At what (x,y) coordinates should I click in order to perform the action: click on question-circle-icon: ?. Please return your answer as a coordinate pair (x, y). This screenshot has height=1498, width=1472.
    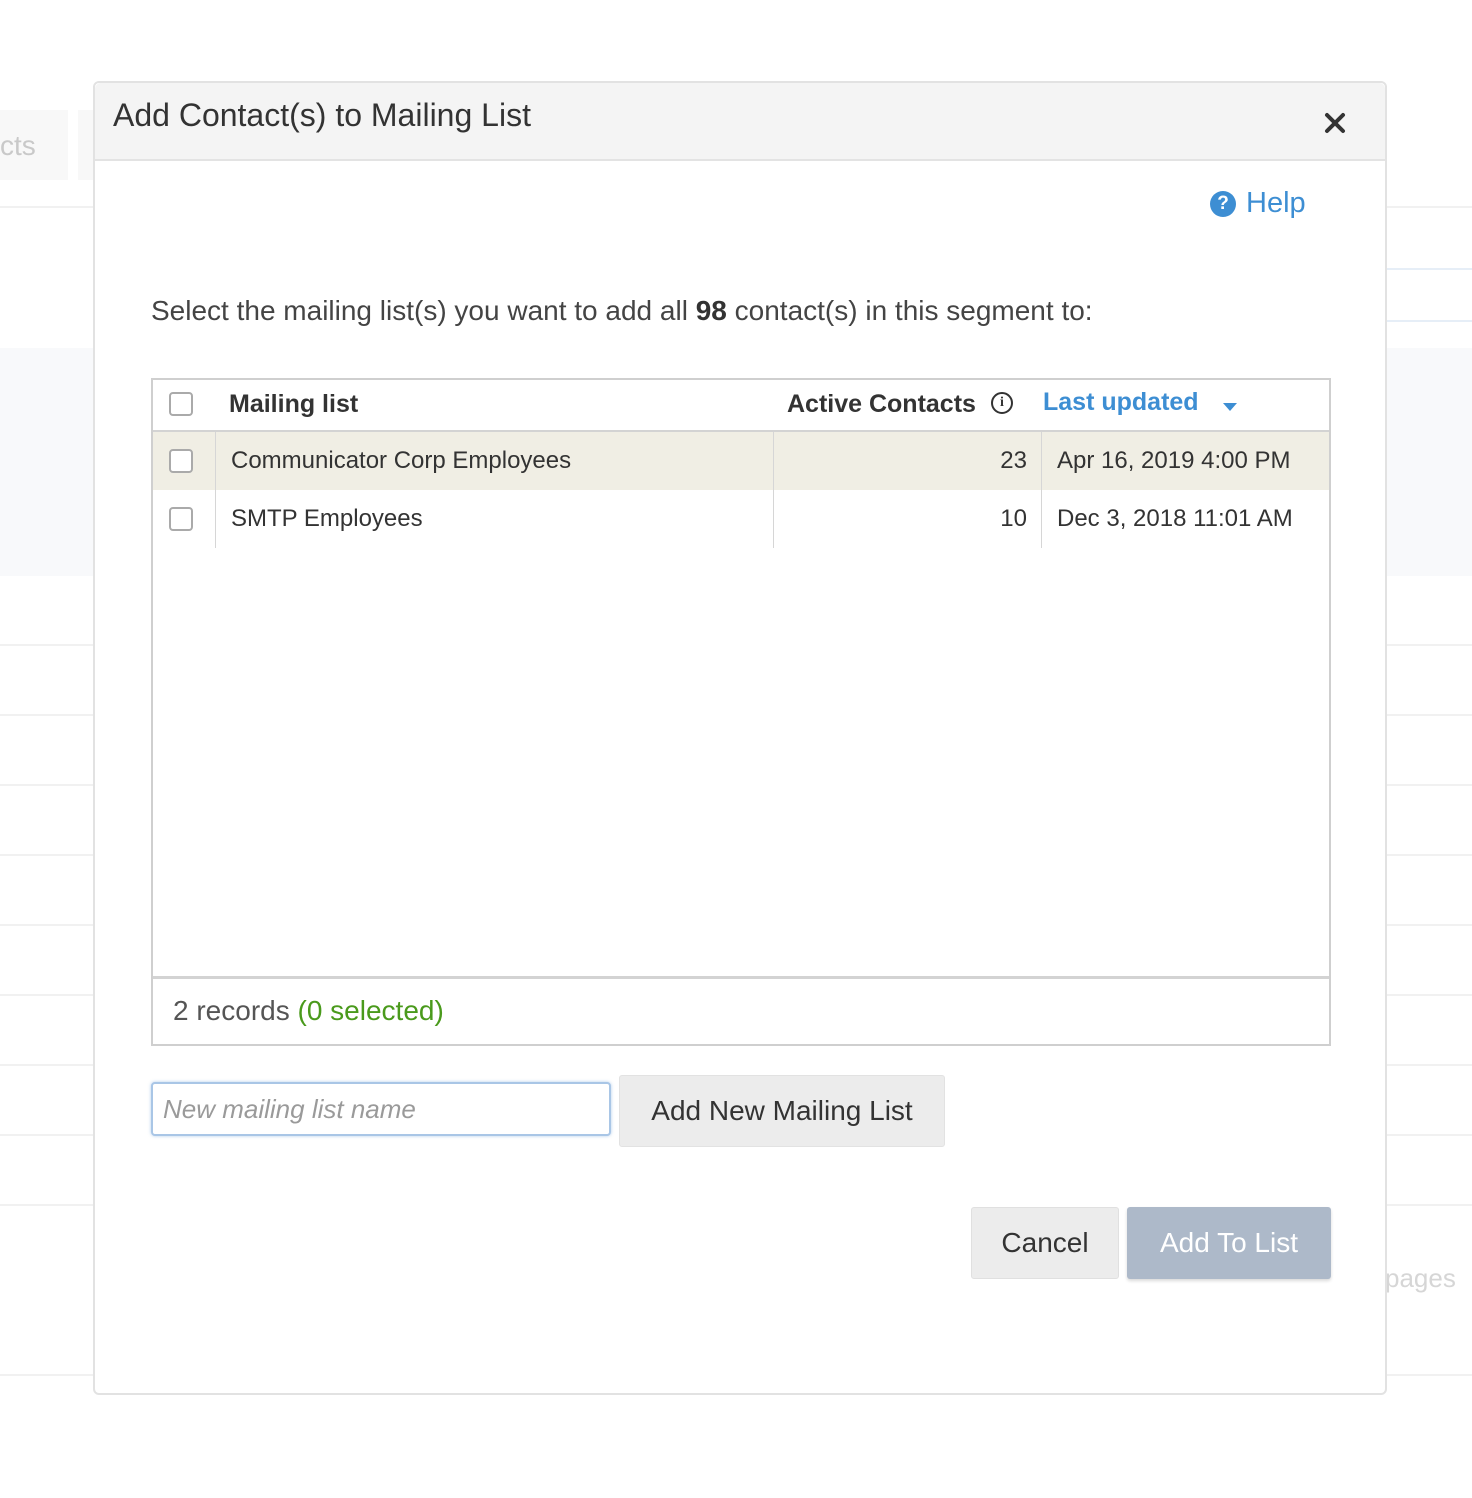
    Looking at the image, I should click on (1223, 203).